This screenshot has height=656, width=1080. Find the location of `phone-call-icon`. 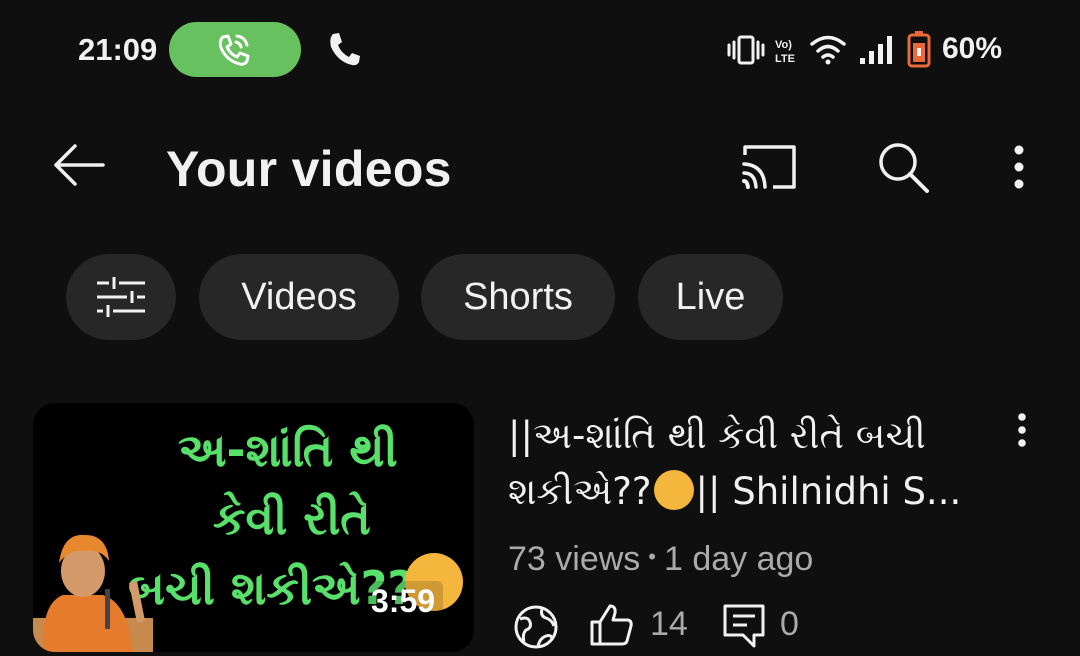

phone-call-icon is located at coordinates (234, 50).